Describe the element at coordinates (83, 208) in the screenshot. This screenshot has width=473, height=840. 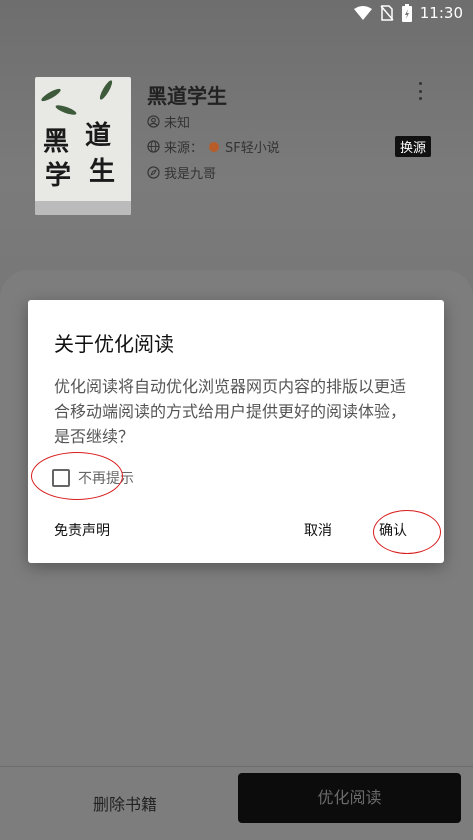
I see `cover-footer` at that location.